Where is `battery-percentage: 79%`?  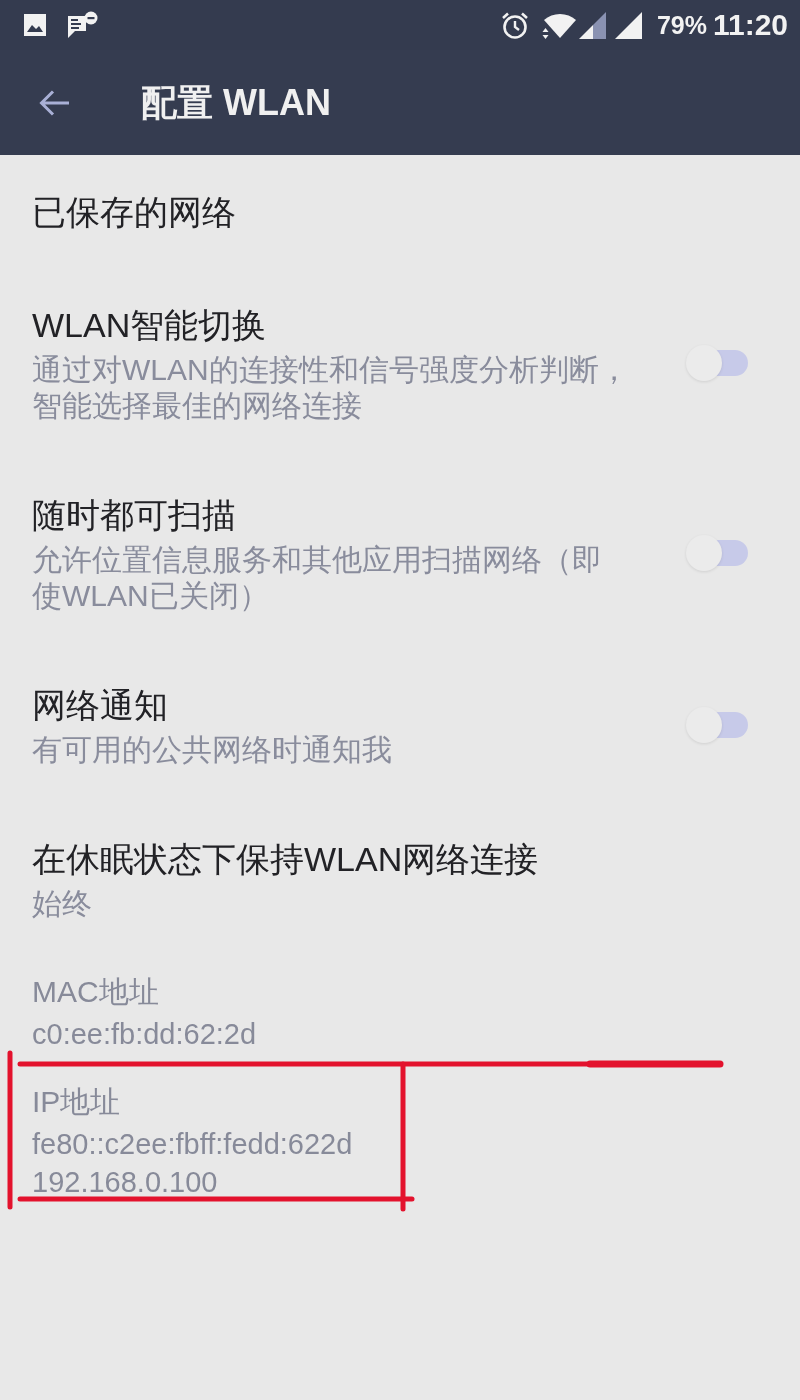
battery-percentage: 79% is located at coordinates (681, 25).